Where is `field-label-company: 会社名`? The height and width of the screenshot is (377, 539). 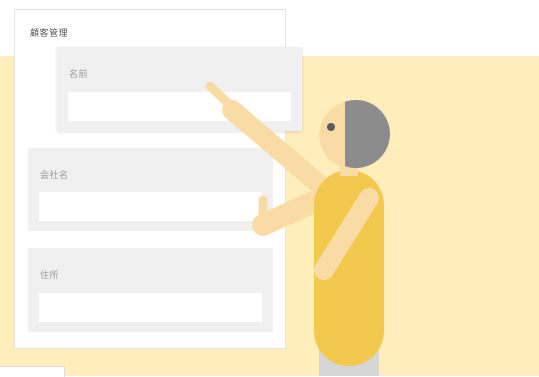 field-label-company: 会社名 is located at coordinates (54, 176).